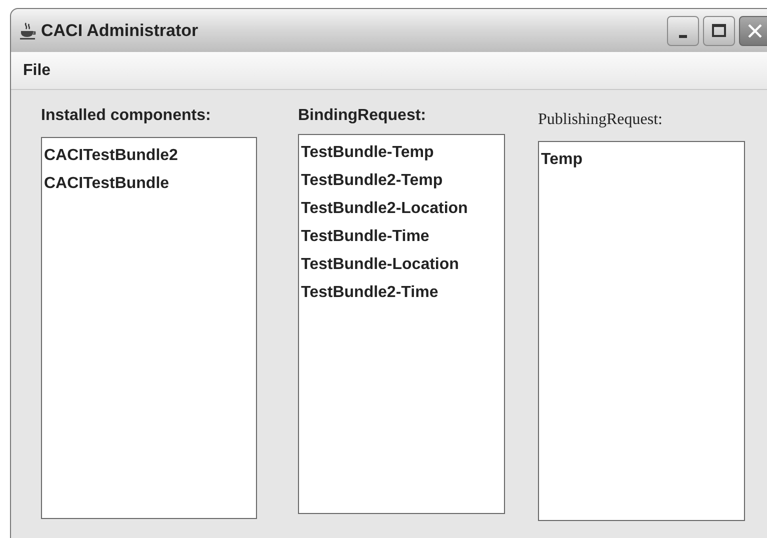  Describe the element at coordinates (362, 116) in the screenshot. I see `list-label: BindingRequest:` at that location.